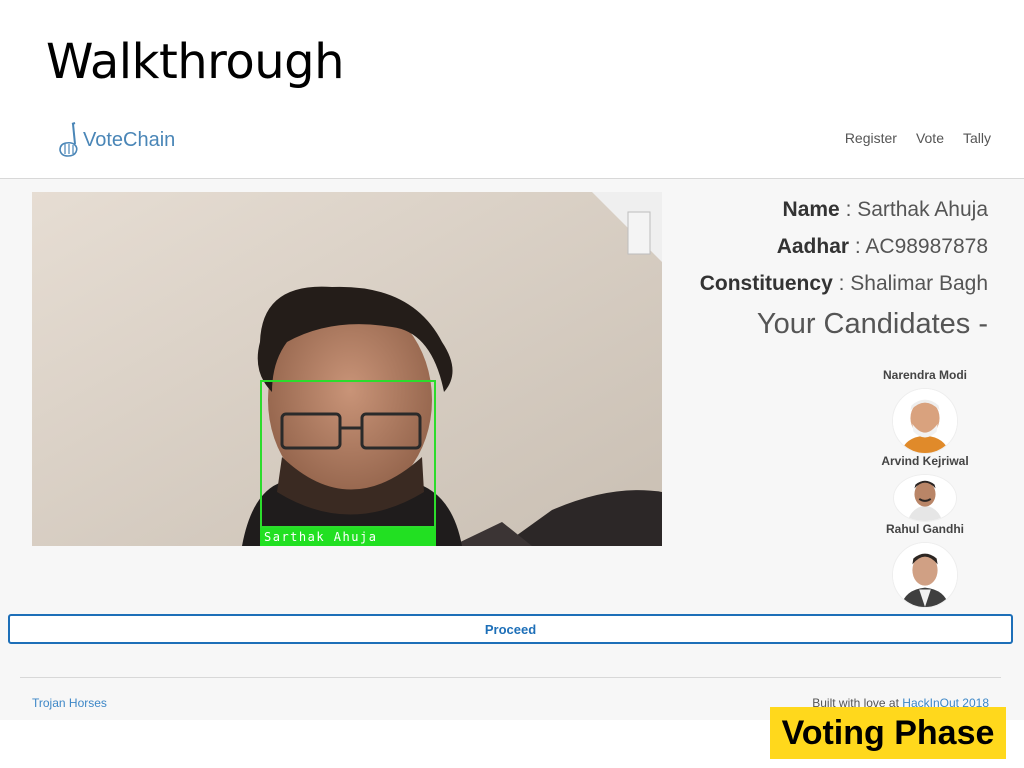  Describe the element at coordinates (913, 209) in the screenshot. I see `voter-name-value: : Sarthak Ahuja` at that location.